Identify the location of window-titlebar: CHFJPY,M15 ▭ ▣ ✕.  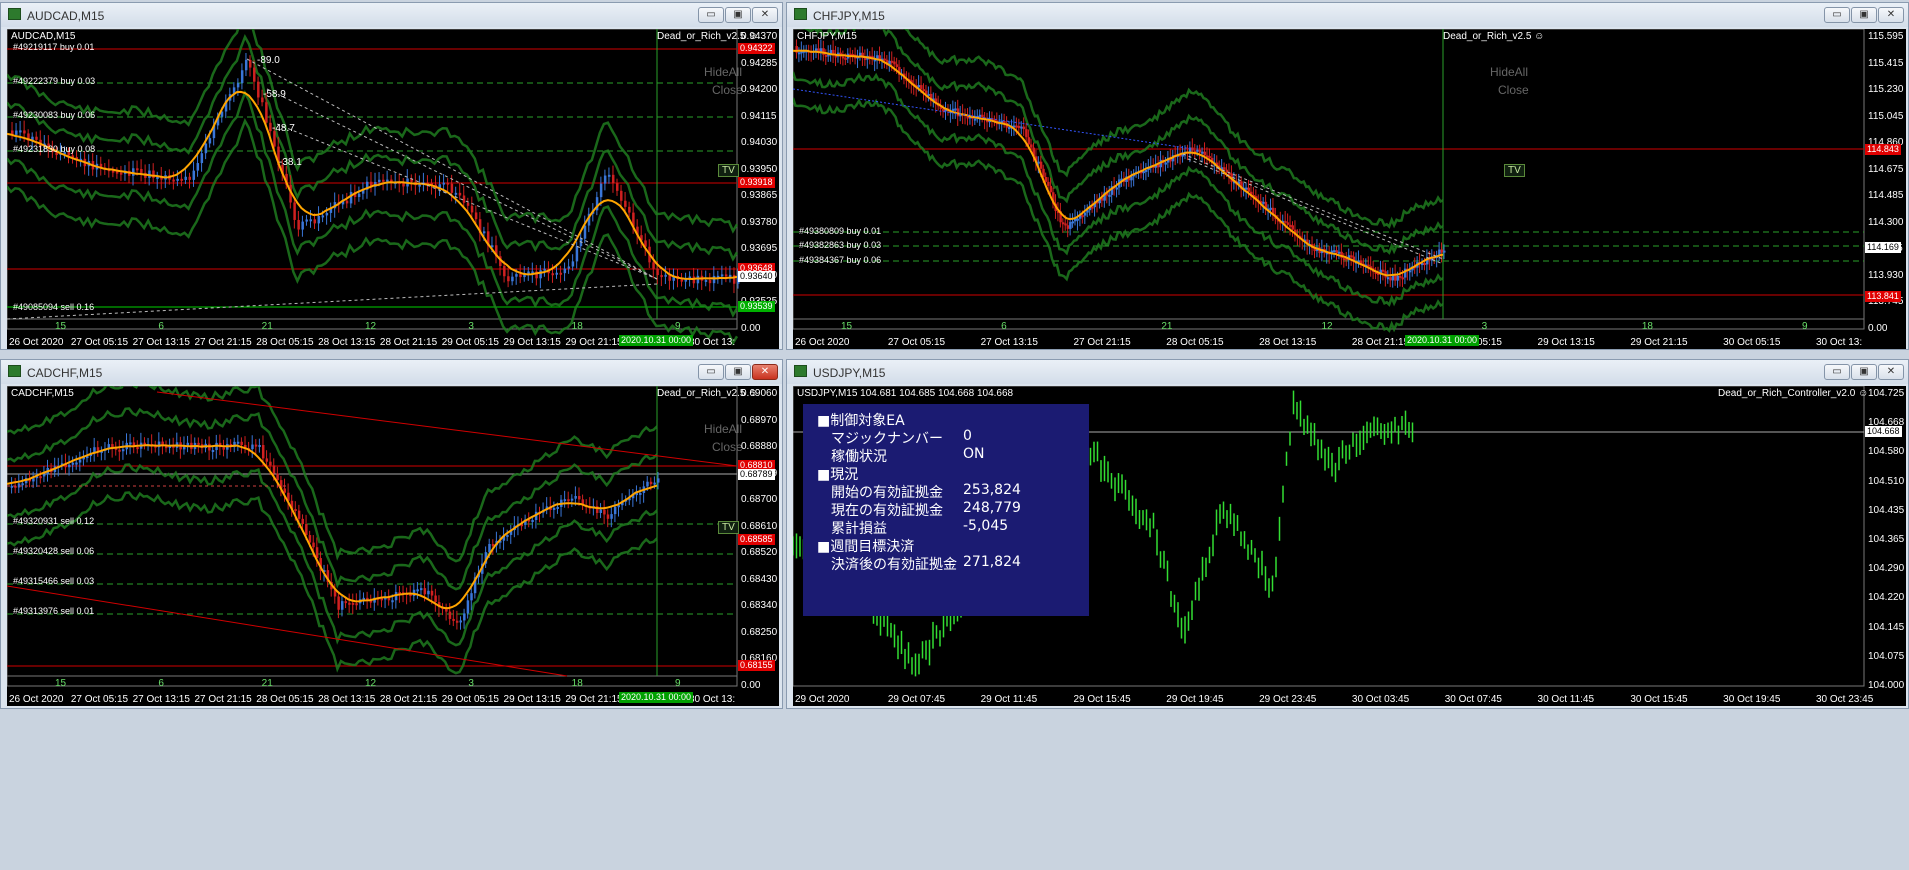
(1347, 15).